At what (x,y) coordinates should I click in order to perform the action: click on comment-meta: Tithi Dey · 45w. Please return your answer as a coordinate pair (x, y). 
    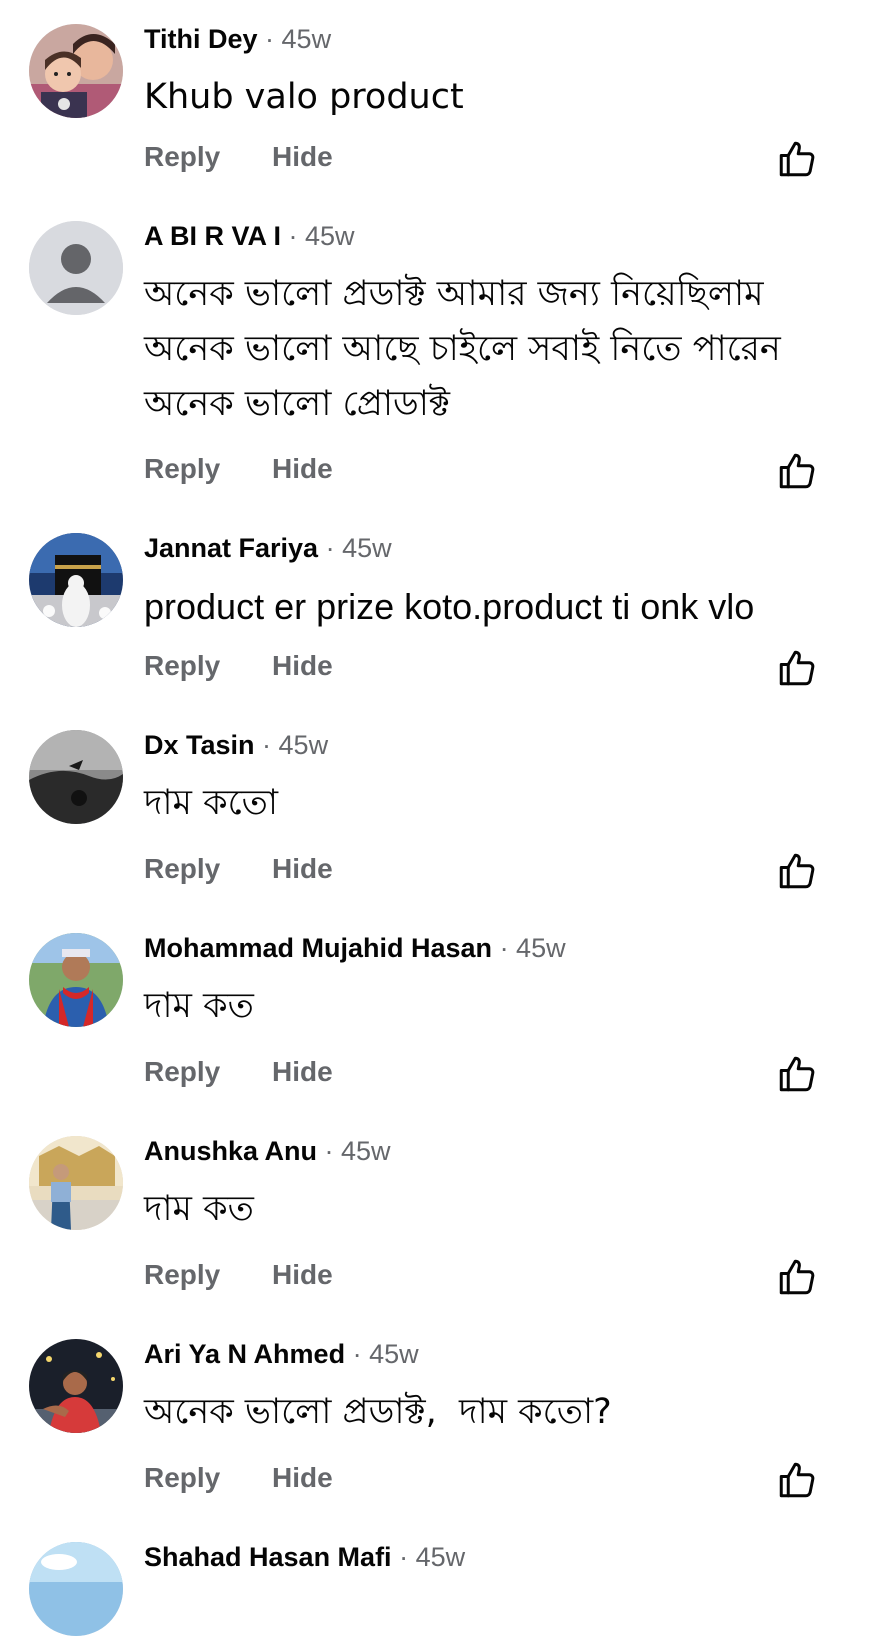
    Looking at the image, I should click on (237, 39).